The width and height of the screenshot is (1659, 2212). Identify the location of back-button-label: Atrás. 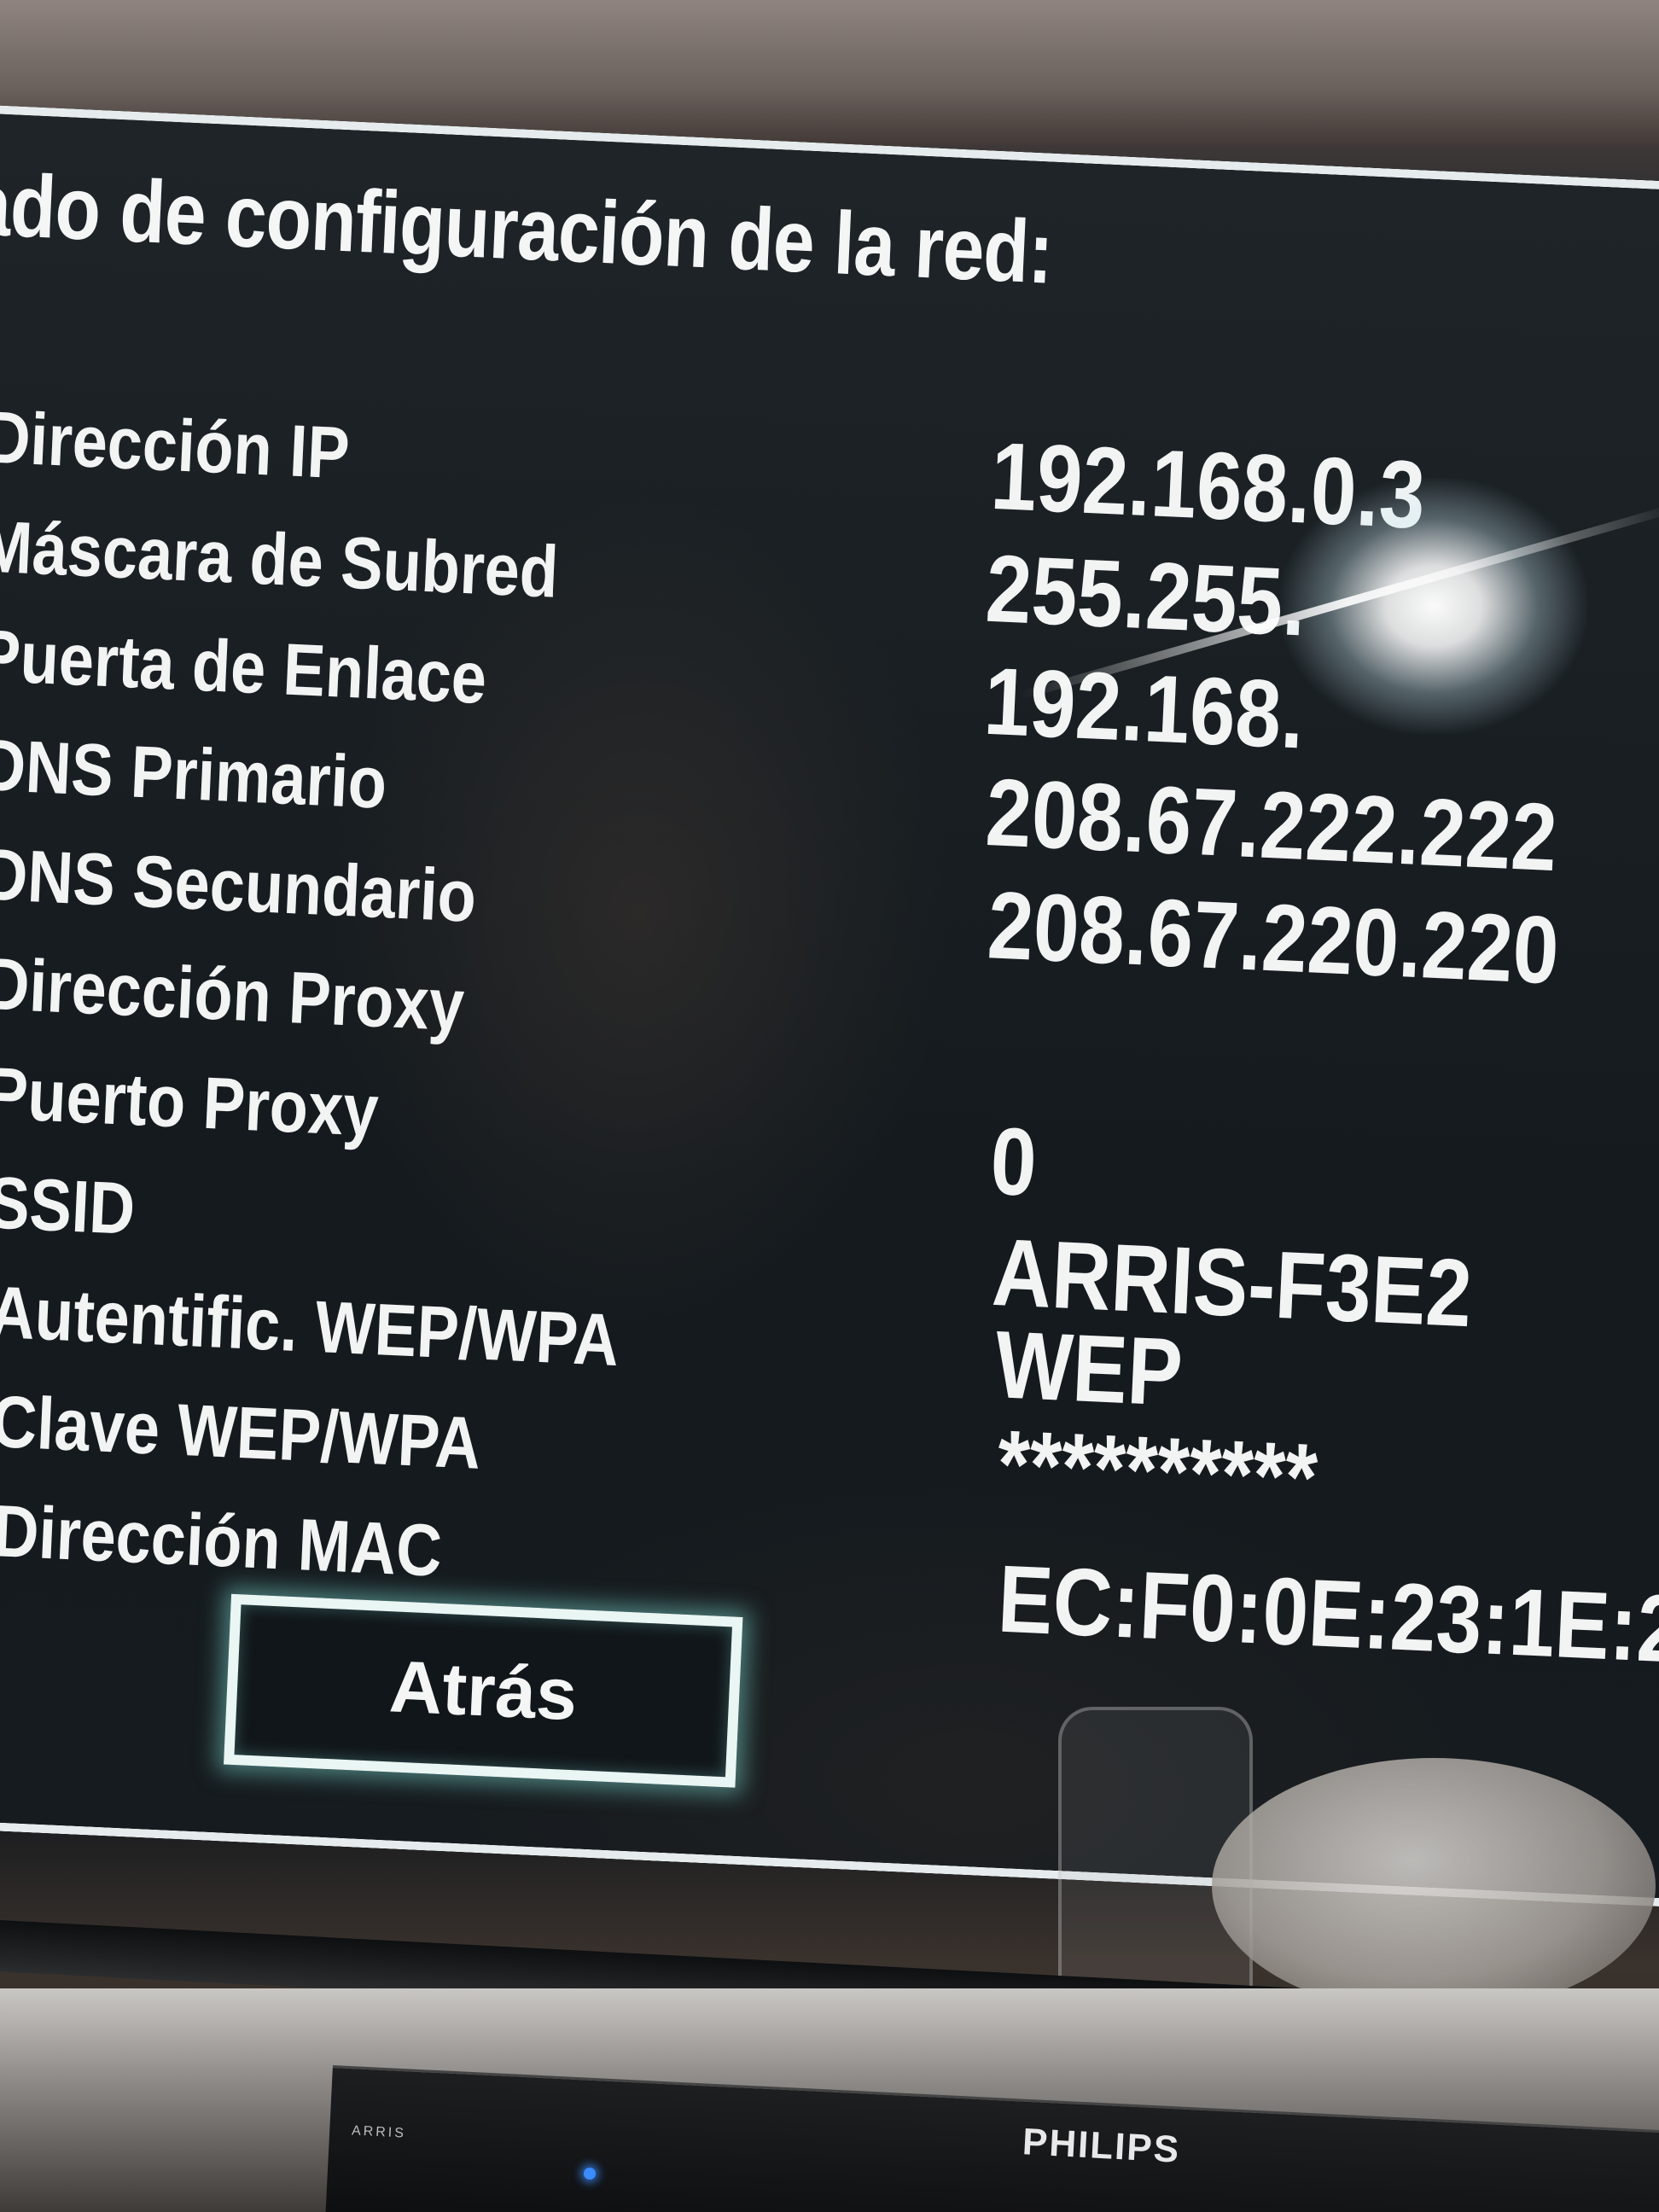
(483, 1690).